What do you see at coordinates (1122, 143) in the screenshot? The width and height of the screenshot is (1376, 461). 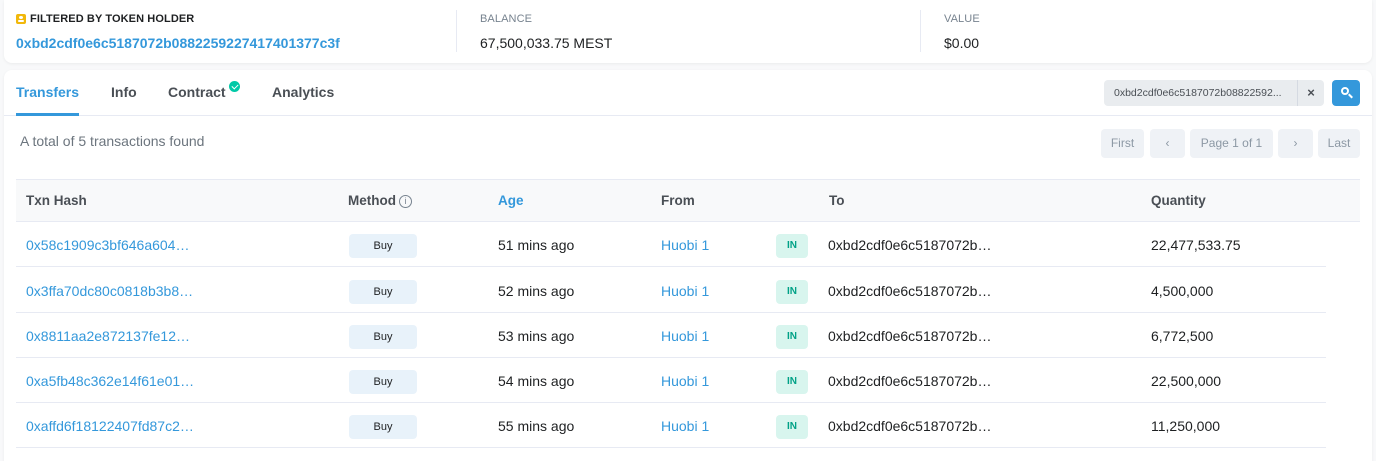 I see `first-page-button: First` at bounding box center [1122, 143].